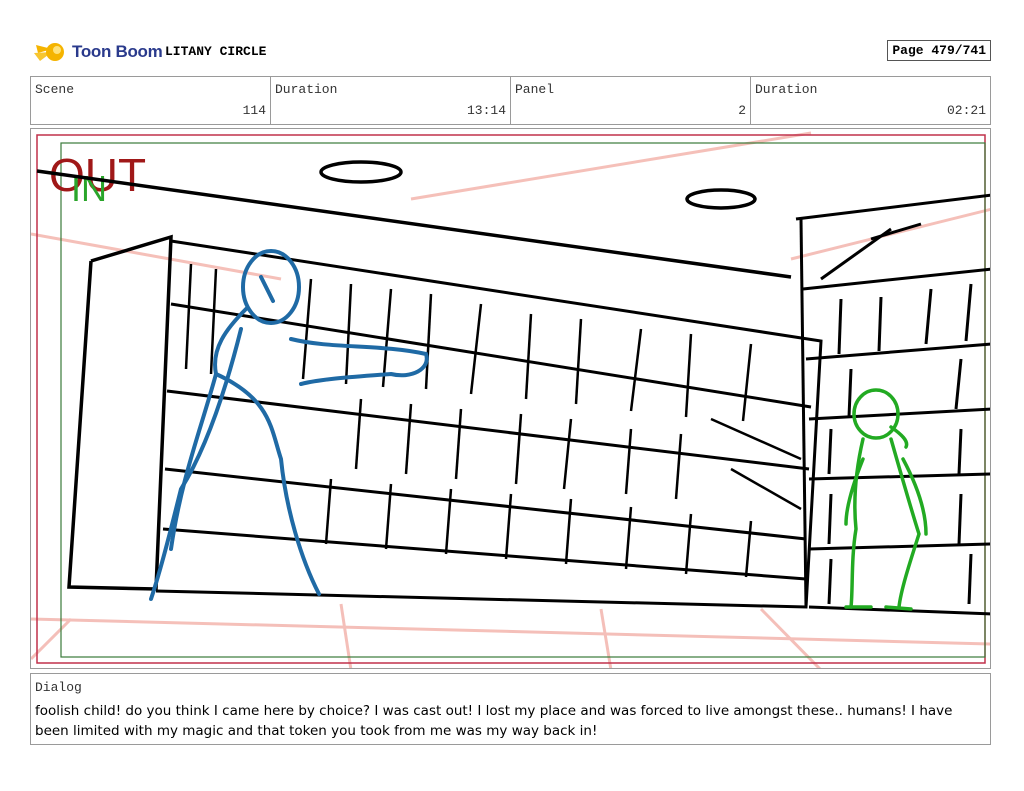 The image size is (1024, 791). What do you see at coordinates (742, 110) in the screenshot?
I see `panel-value: 2` at bounding box center [742, 110].